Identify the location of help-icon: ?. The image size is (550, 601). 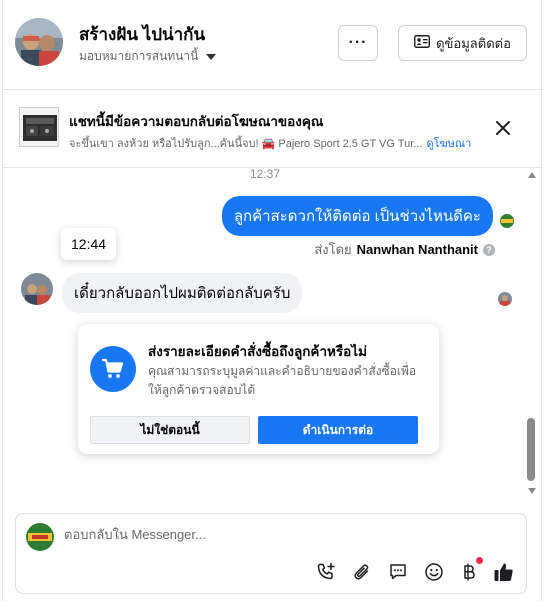
(489, 249).